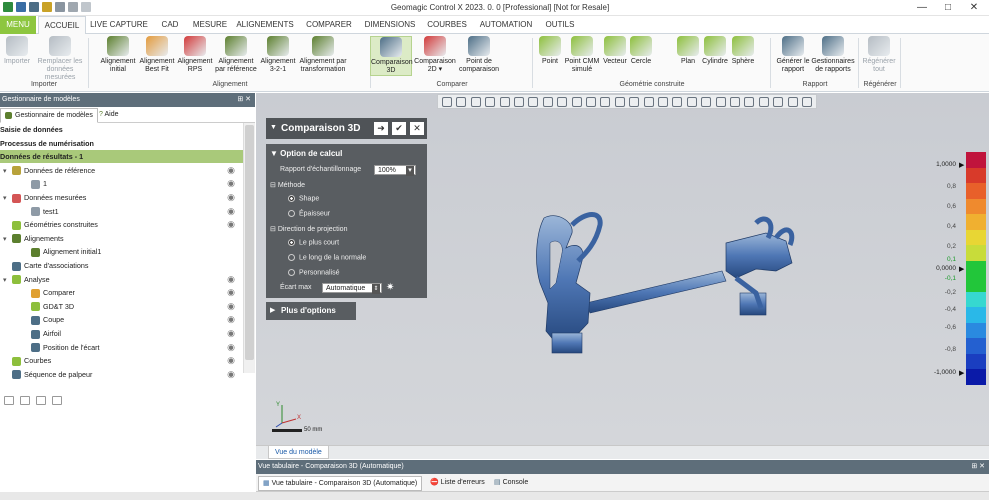 Image resolution: width=989 pixels, height=500 pixels. I want to click on generate-report-button: Générer le rapport, so click(793, 55).